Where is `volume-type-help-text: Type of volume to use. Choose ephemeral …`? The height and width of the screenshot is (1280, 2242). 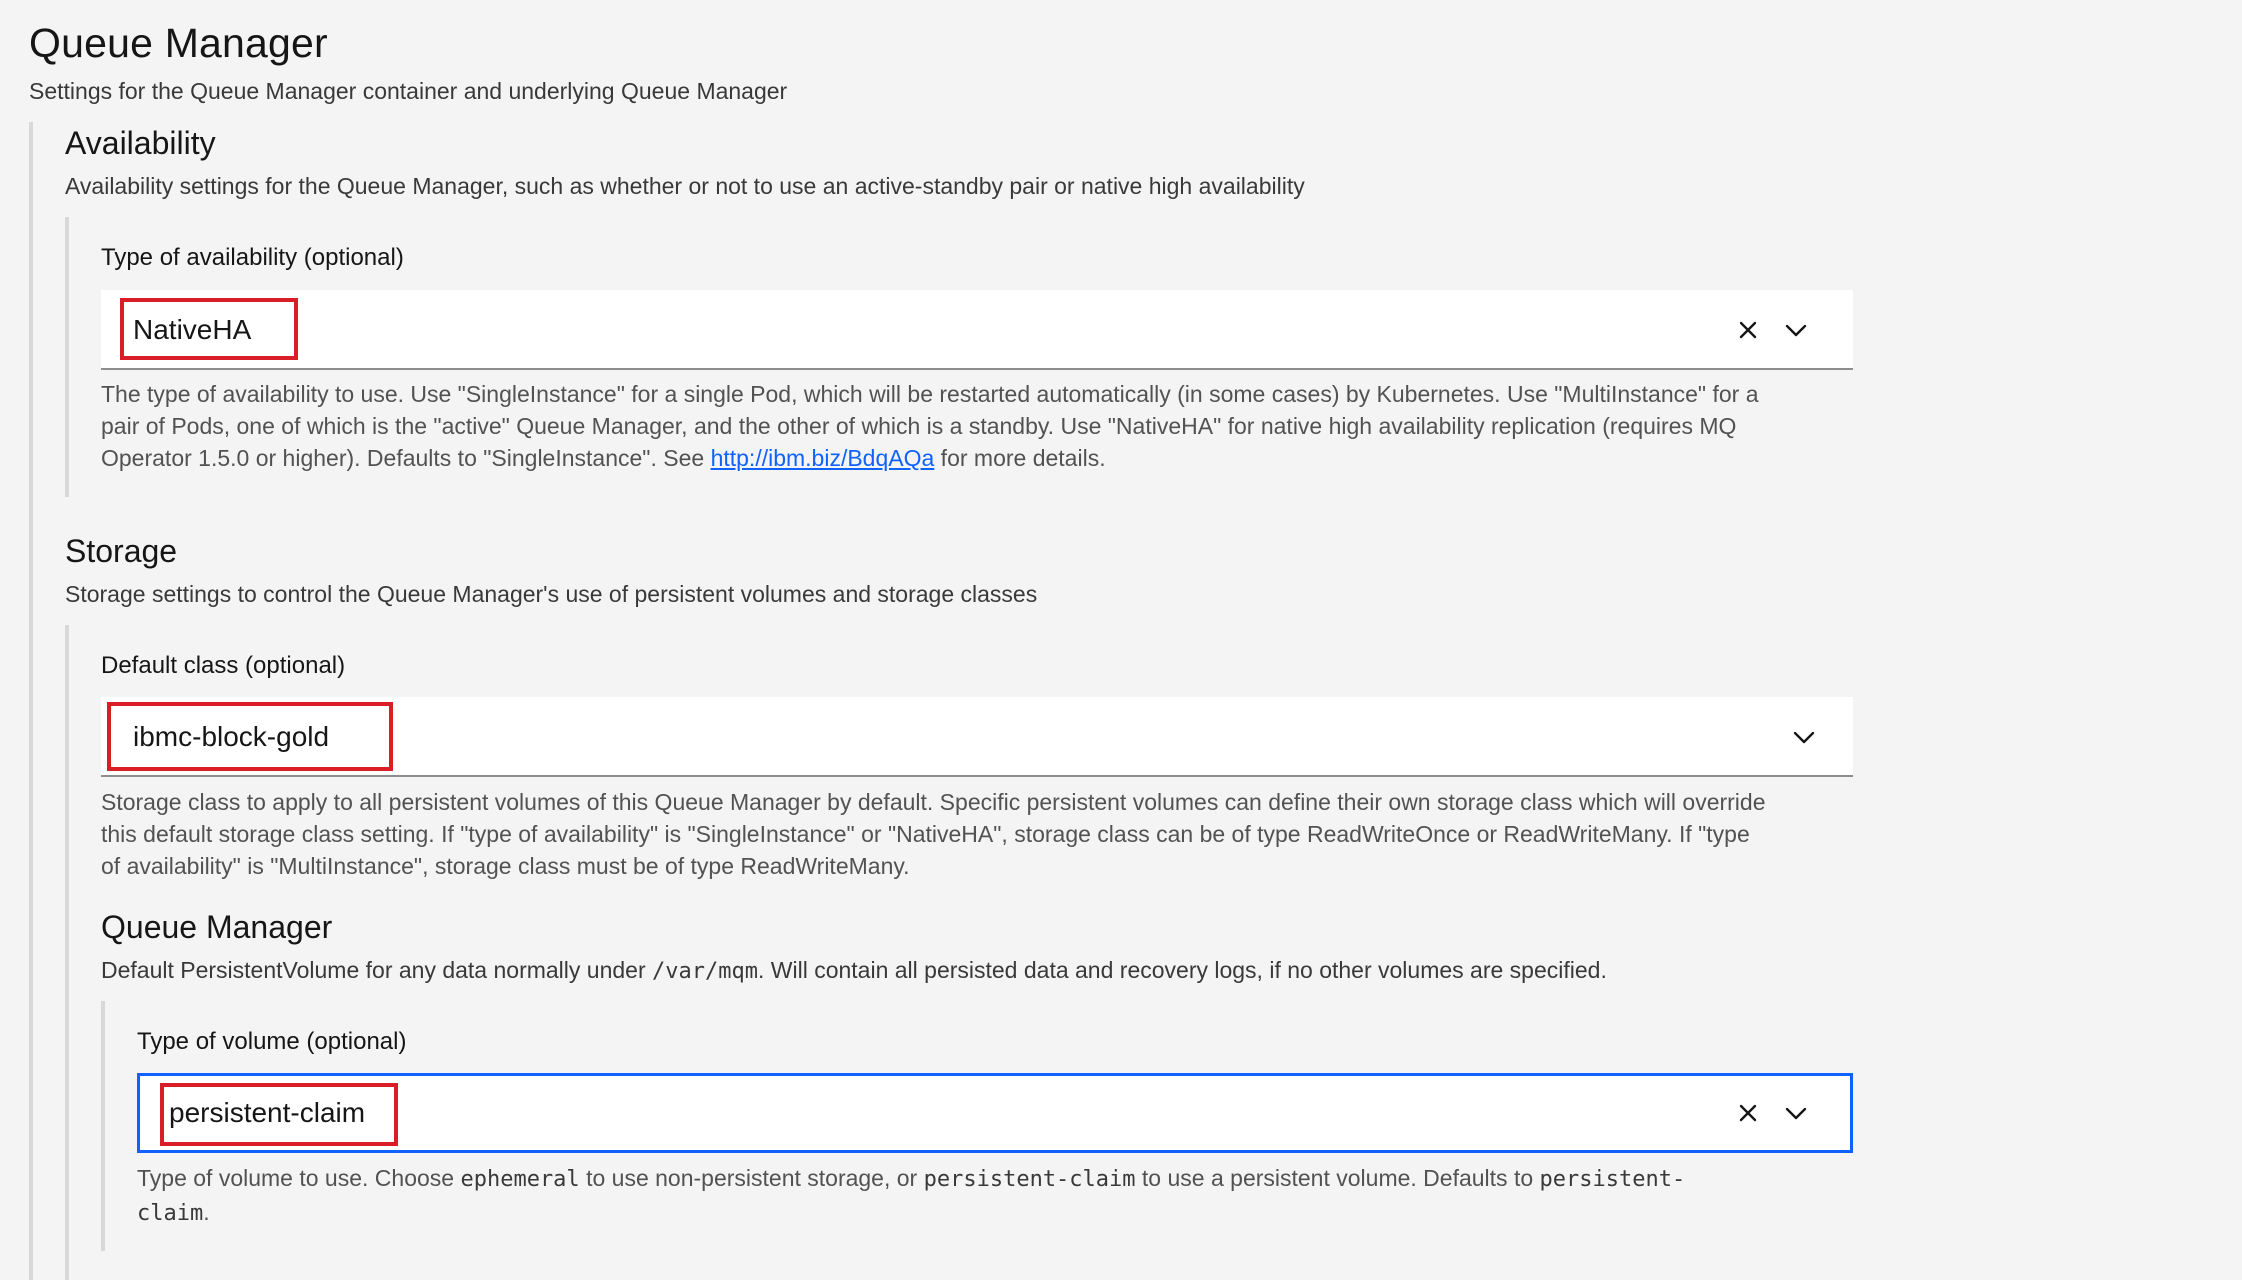 volume-type-help-text: Type of volume to use. Choose ephemeral … is located at coordinates (911, 1195).